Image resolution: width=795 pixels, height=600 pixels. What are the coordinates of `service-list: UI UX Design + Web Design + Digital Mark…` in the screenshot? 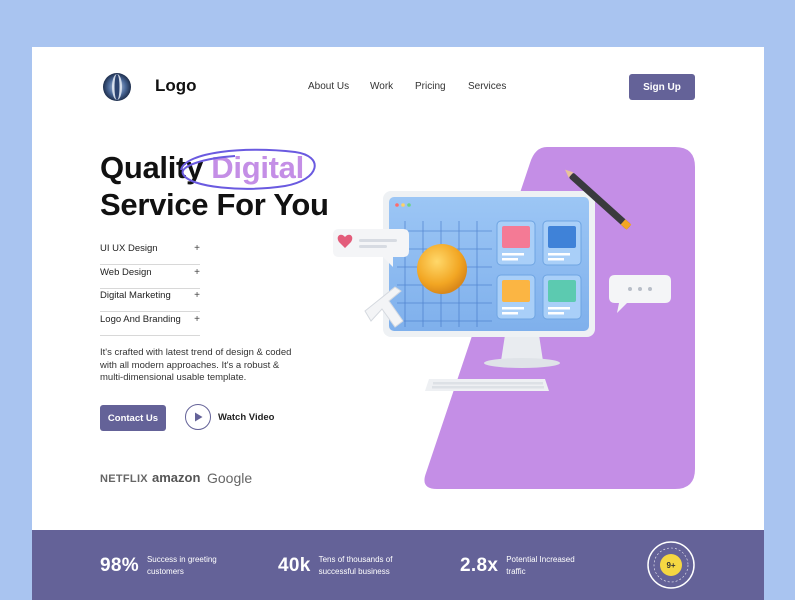 It's located at (150, 289).